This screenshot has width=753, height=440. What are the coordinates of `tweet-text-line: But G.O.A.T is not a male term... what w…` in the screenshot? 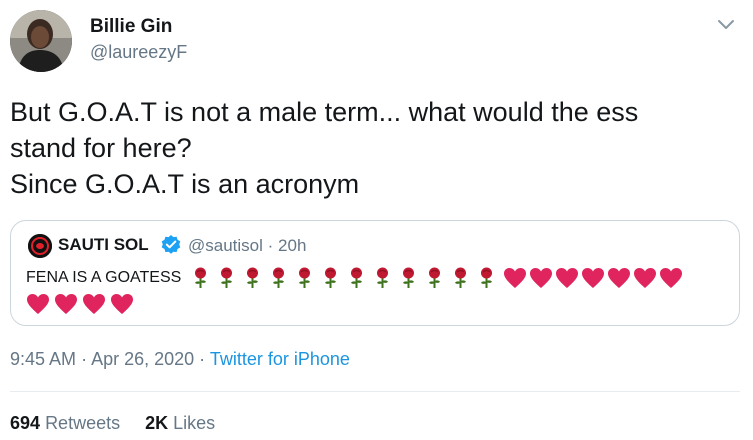 It's located at (324, 112).